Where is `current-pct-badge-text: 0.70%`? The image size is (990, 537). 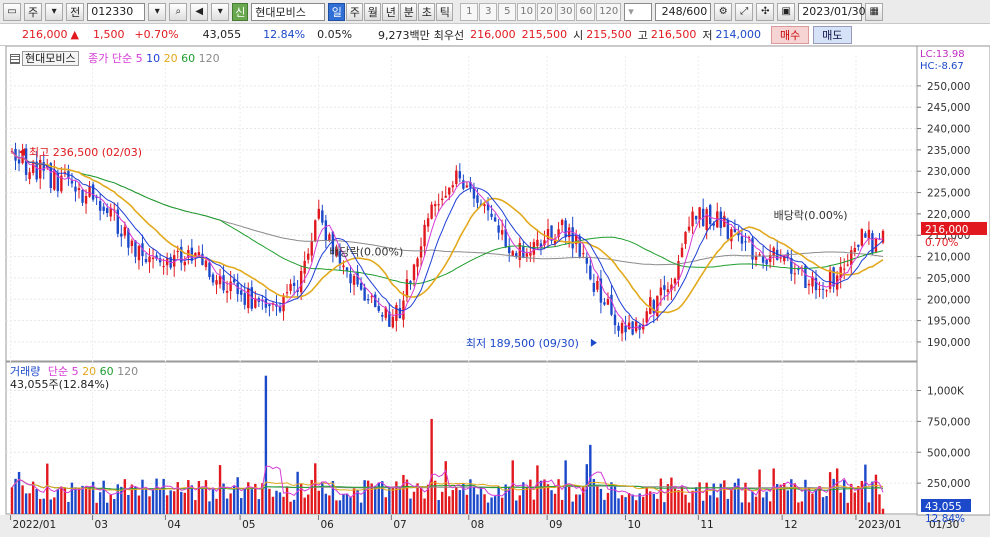 current-pct-badge-text: 0.70% is located at coordinates (941, 243).